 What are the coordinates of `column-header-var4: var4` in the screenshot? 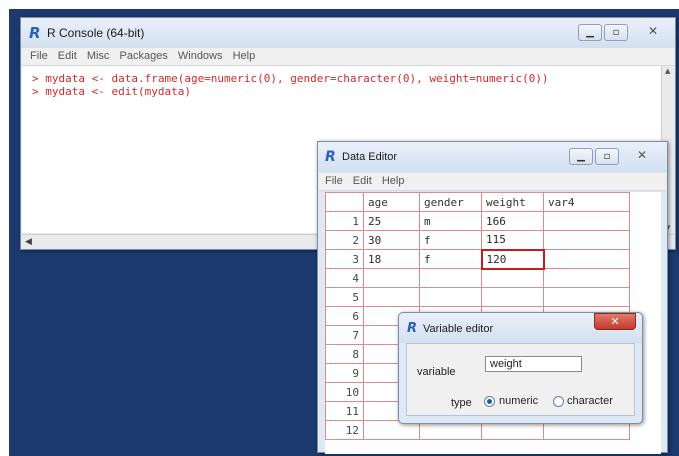 It's located at (586, 202).